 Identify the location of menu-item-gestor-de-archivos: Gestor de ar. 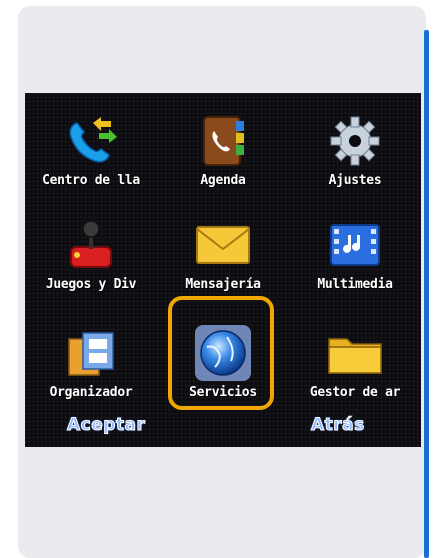
(355, 355).